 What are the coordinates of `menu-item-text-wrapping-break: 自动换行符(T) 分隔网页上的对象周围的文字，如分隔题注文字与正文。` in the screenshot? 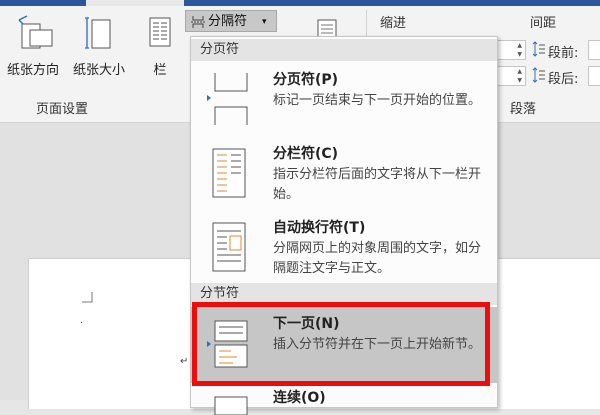 It's located at (344, 248).